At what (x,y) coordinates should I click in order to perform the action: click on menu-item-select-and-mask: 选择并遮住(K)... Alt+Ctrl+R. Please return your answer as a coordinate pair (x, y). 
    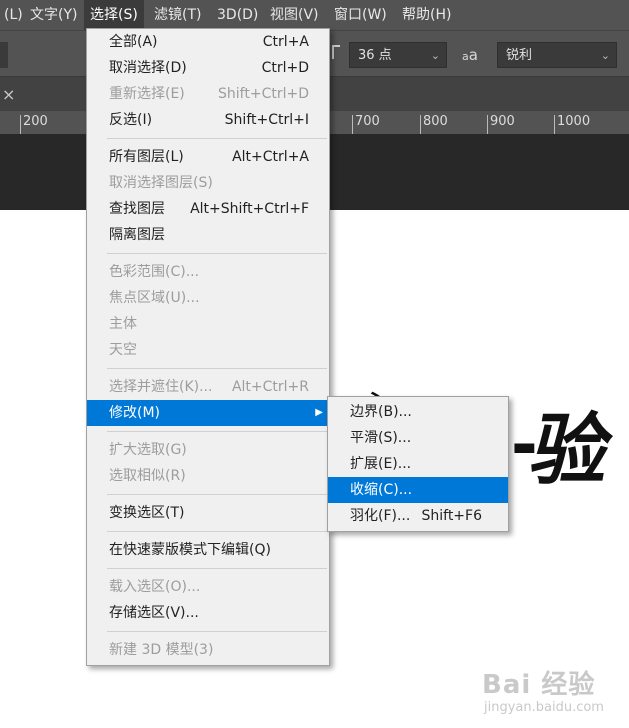
    Looking at the image, I should click on (208, 387).